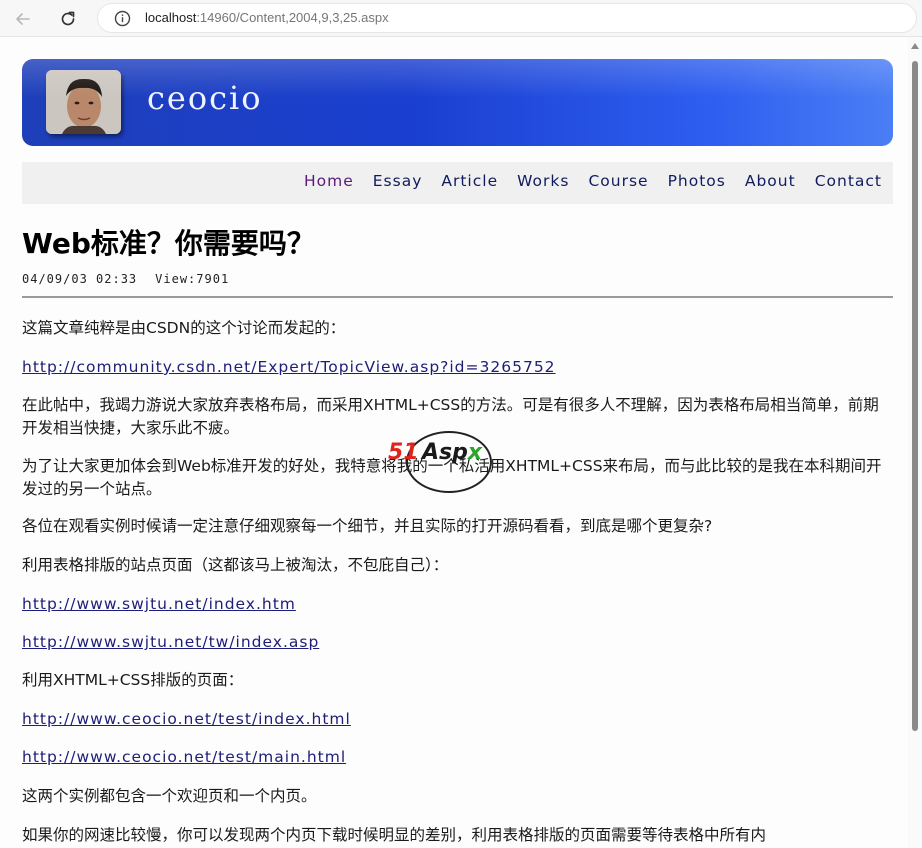  I want to click on ceocio-main-link: http://www.ceocio.net/test/main.html, so click(184, 757).